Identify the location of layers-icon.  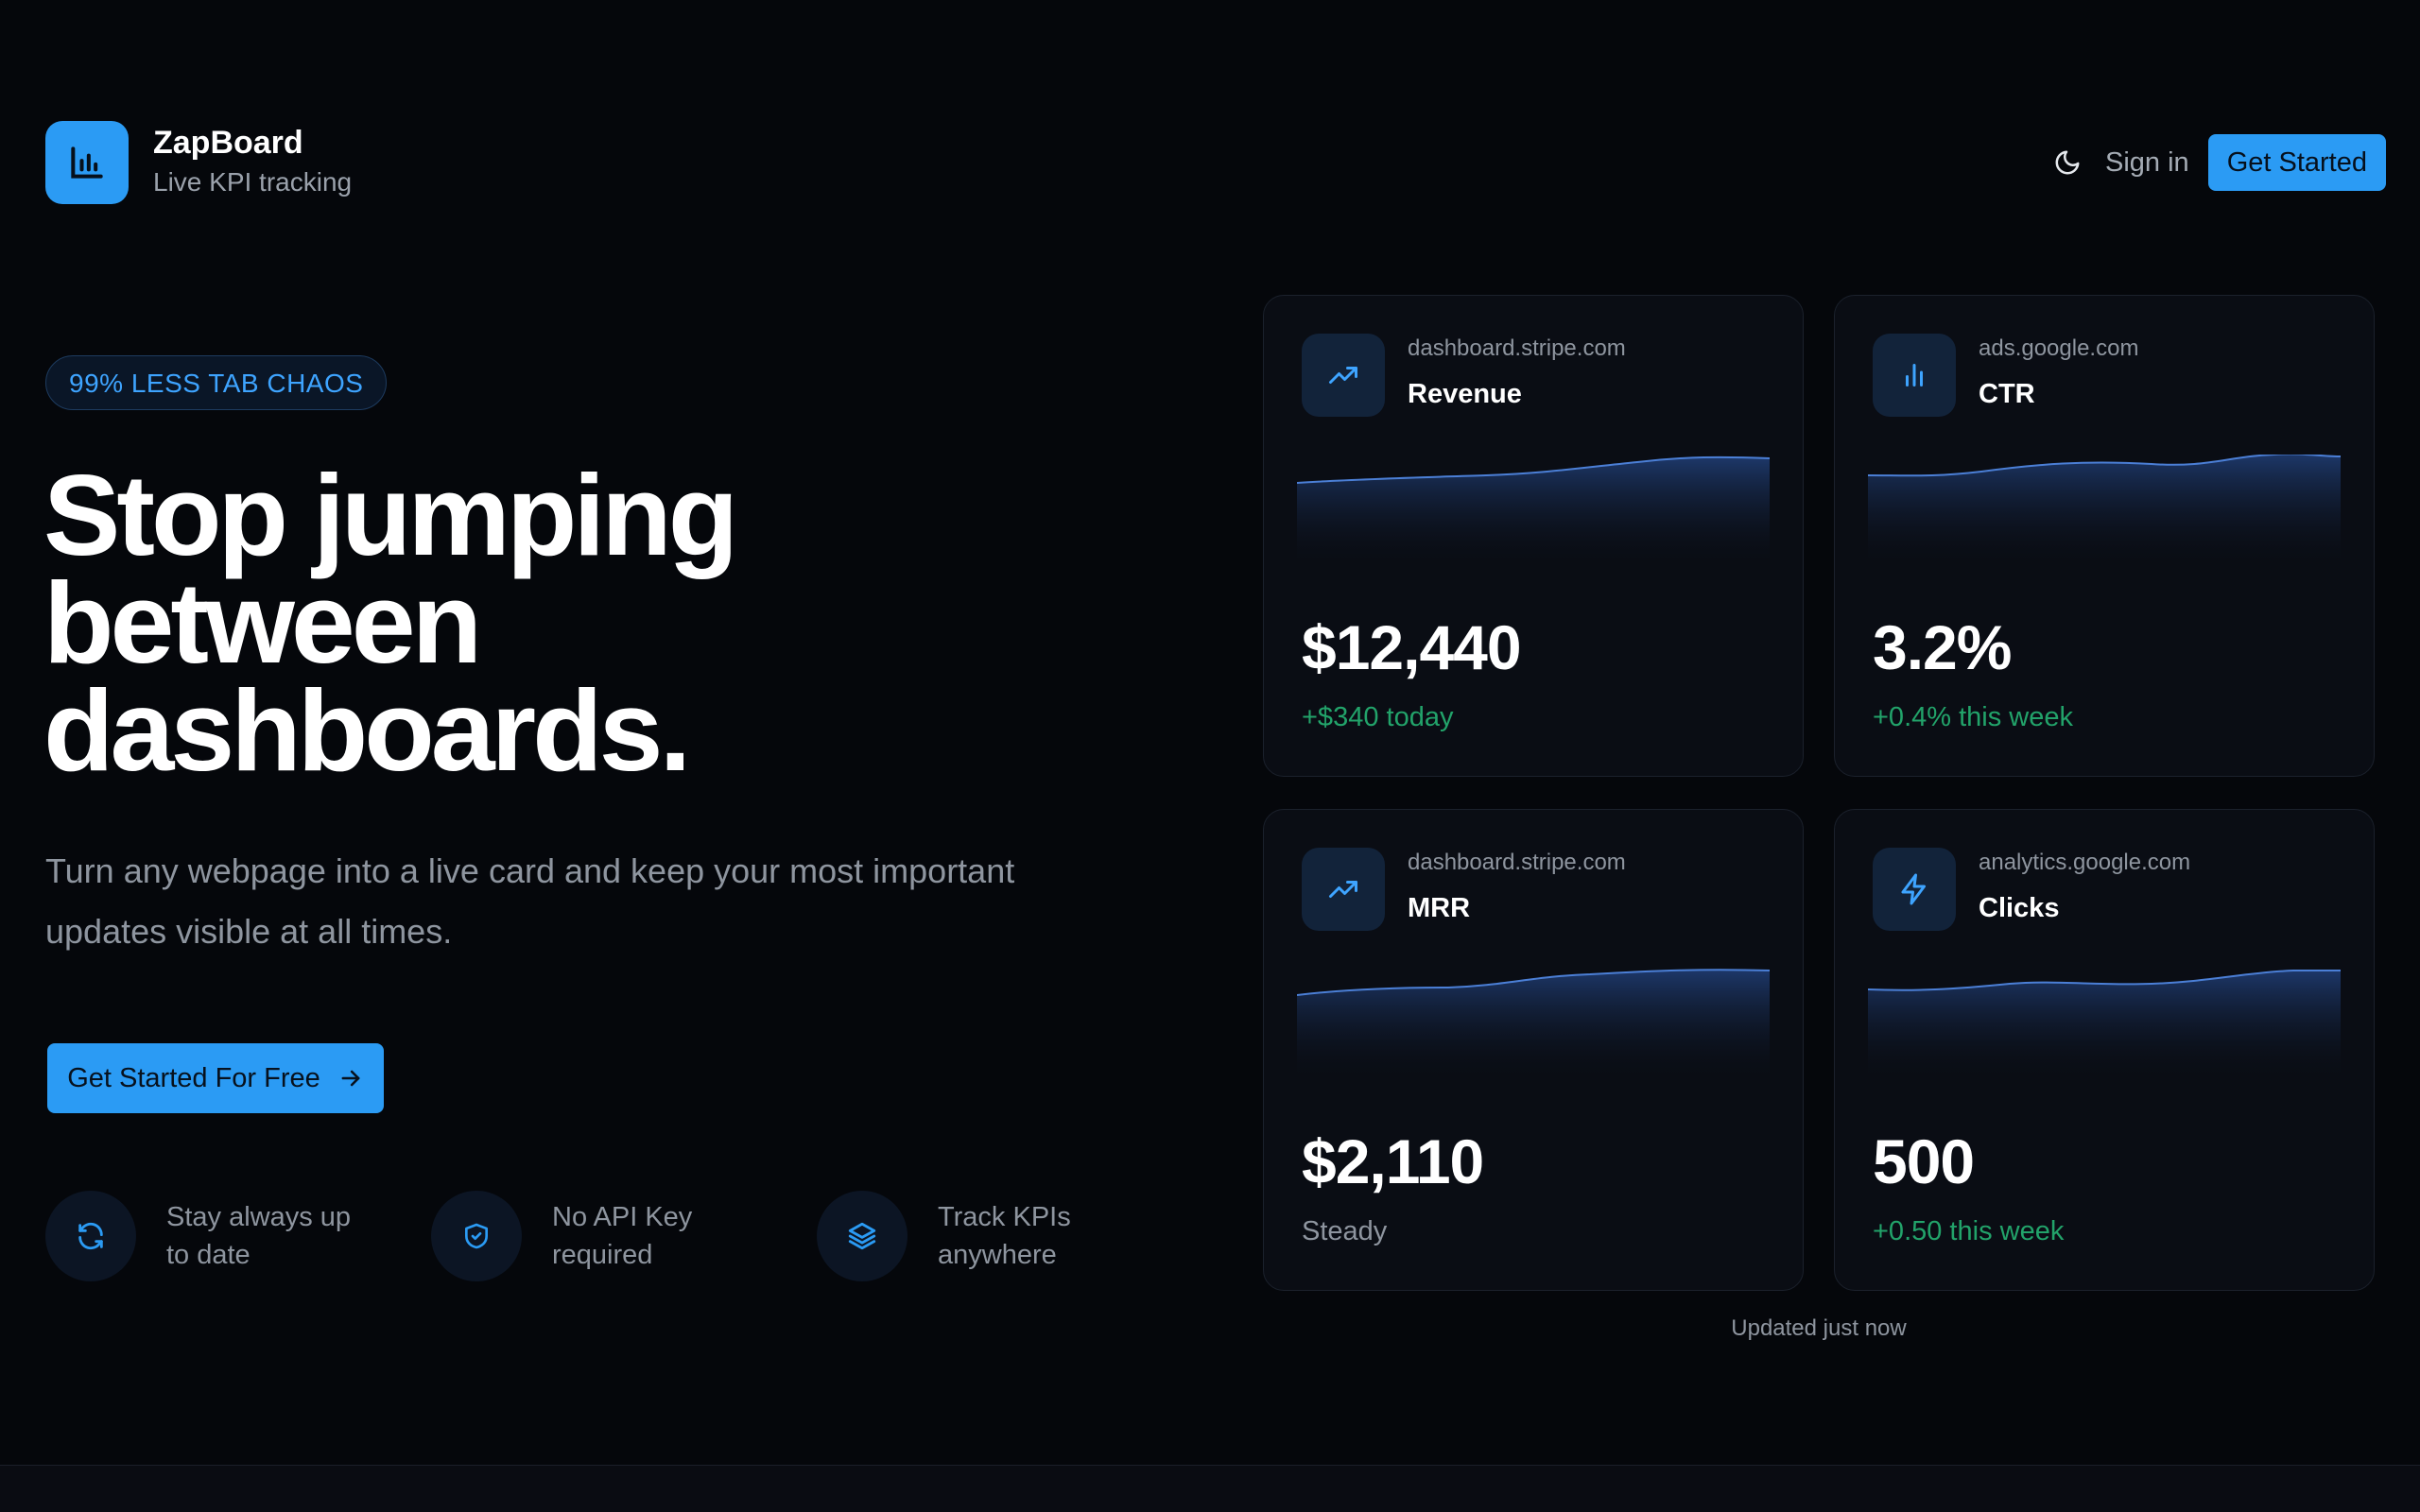
(863, 1236).